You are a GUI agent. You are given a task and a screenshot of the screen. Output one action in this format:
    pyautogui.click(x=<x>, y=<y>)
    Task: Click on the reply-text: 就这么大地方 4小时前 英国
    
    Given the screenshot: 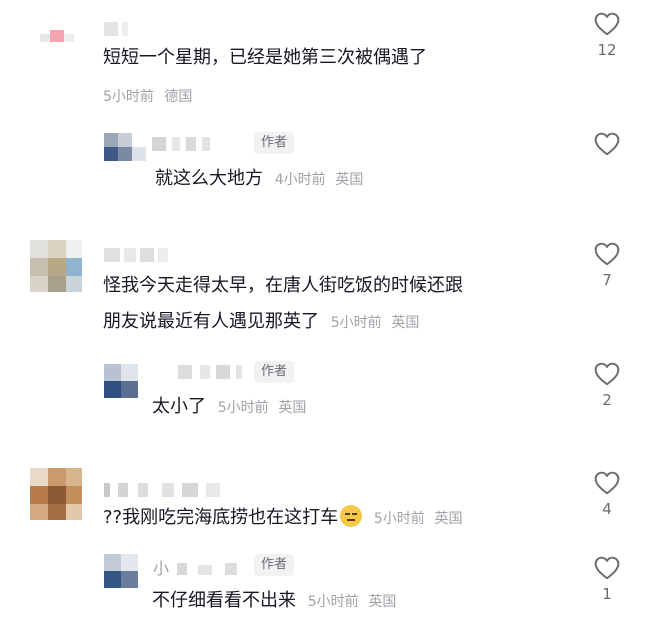 What is the action you would take?
    pyautogui.click(x=259, y=179)
    